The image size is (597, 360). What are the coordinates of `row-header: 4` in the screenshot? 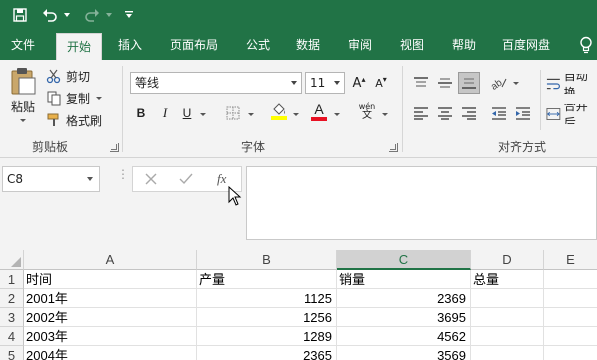 It's located at (12, 336).